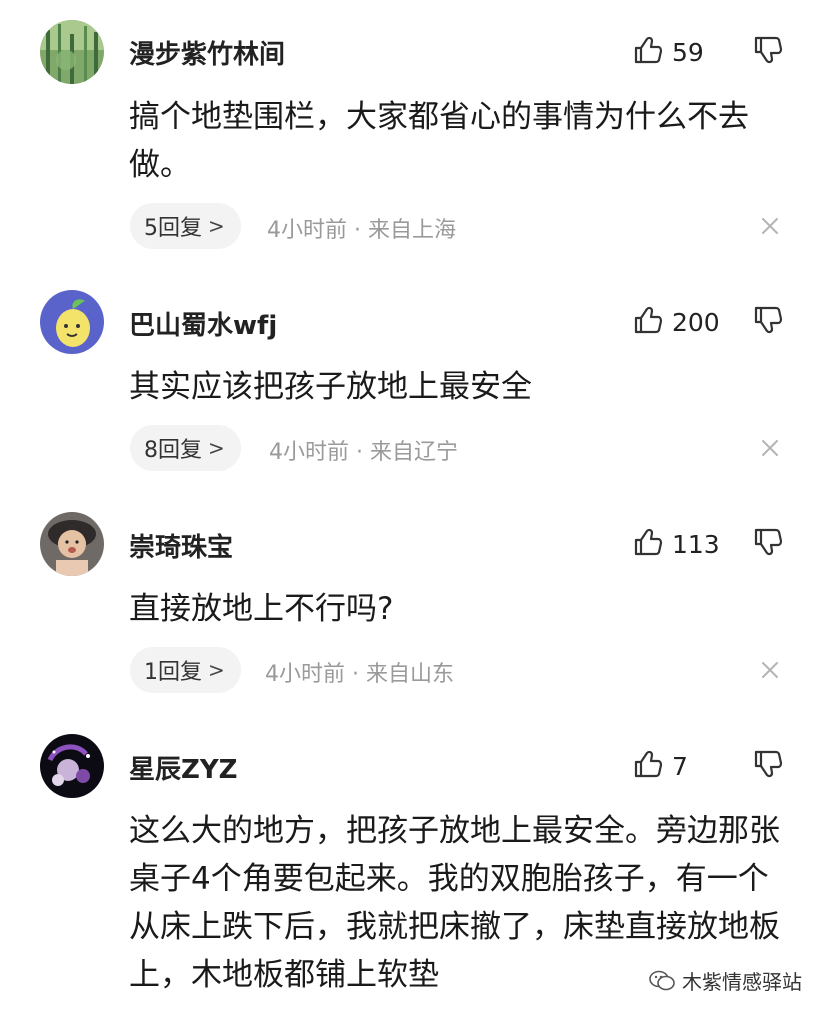  I want to click on reply-button: 8回复 >, so click(185, 448).